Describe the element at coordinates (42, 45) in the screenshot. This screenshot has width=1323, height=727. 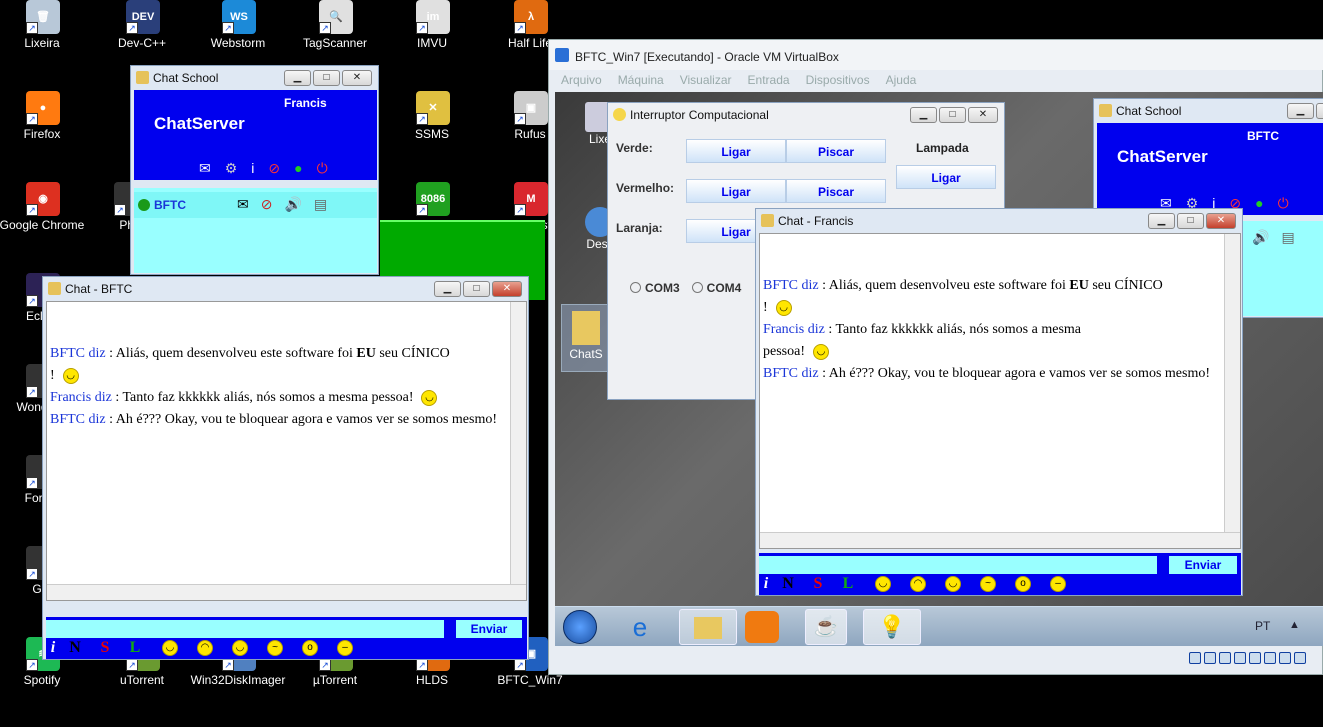
I see `desktop-icon: 🗑 ↗ Lixeira` at that location.